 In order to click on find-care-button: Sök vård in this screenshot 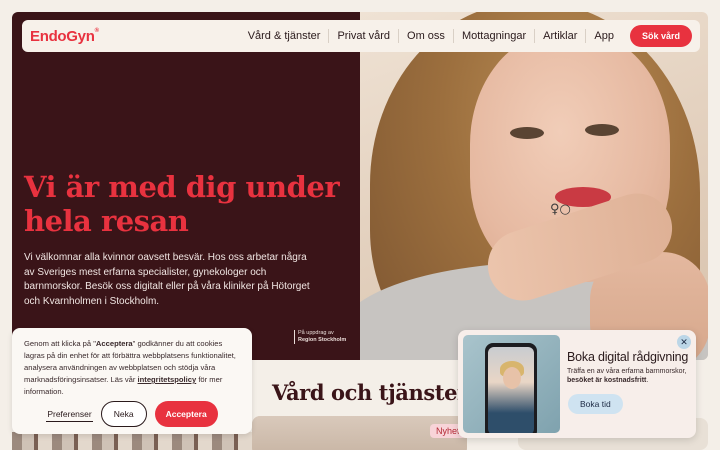, I will do `click(660, 36)`.